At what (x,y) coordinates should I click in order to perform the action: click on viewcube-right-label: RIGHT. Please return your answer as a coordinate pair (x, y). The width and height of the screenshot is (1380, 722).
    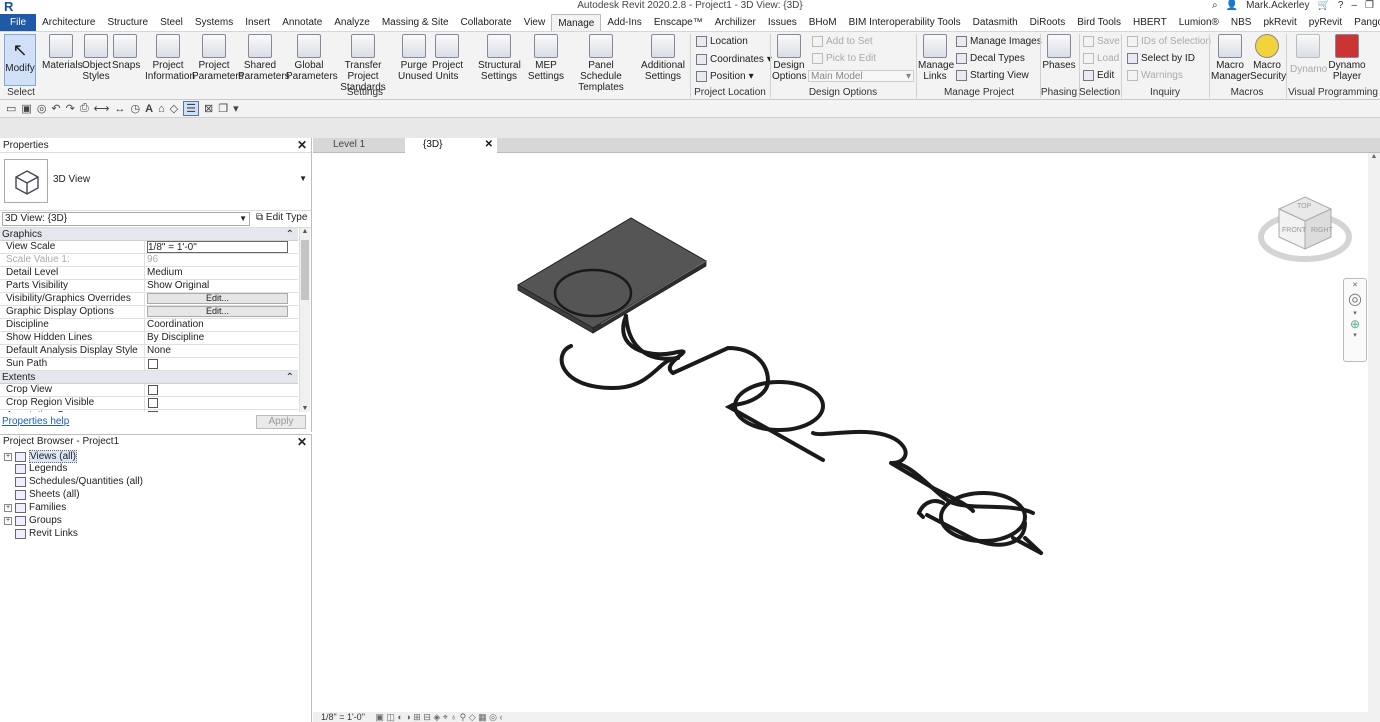
    Looking at the image, I should click on (1322, 230).